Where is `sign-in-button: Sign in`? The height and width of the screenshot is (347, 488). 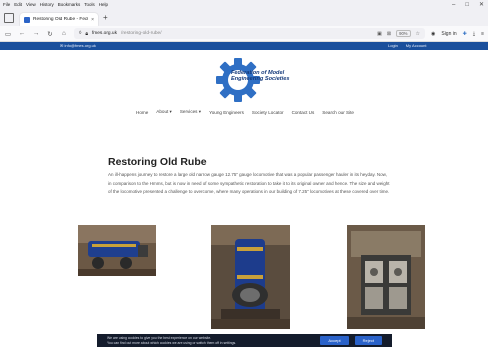
sign-in-button: Sign in is located at coordinates (448, 34).